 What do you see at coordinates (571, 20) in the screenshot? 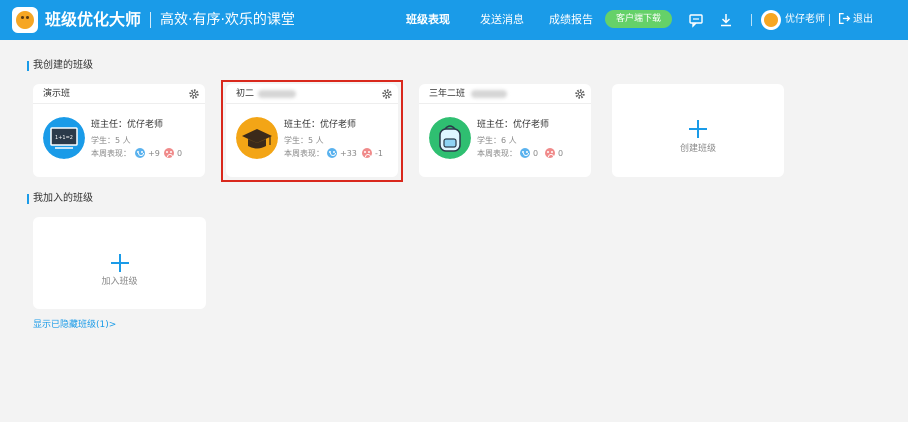
I see `nav-score-report: 成绩报告` at bounding box center [571, 20].